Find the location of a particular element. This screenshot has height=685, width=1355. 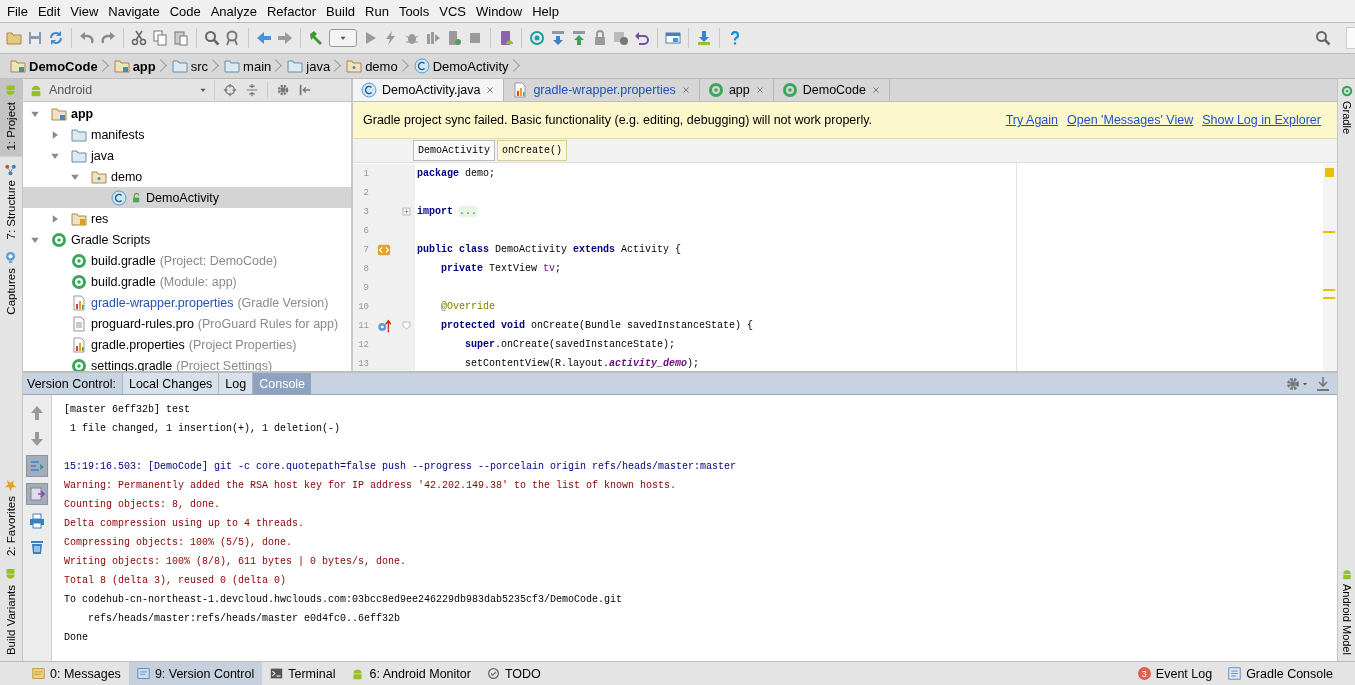

hide-icon is located at coordinates (305, 90).